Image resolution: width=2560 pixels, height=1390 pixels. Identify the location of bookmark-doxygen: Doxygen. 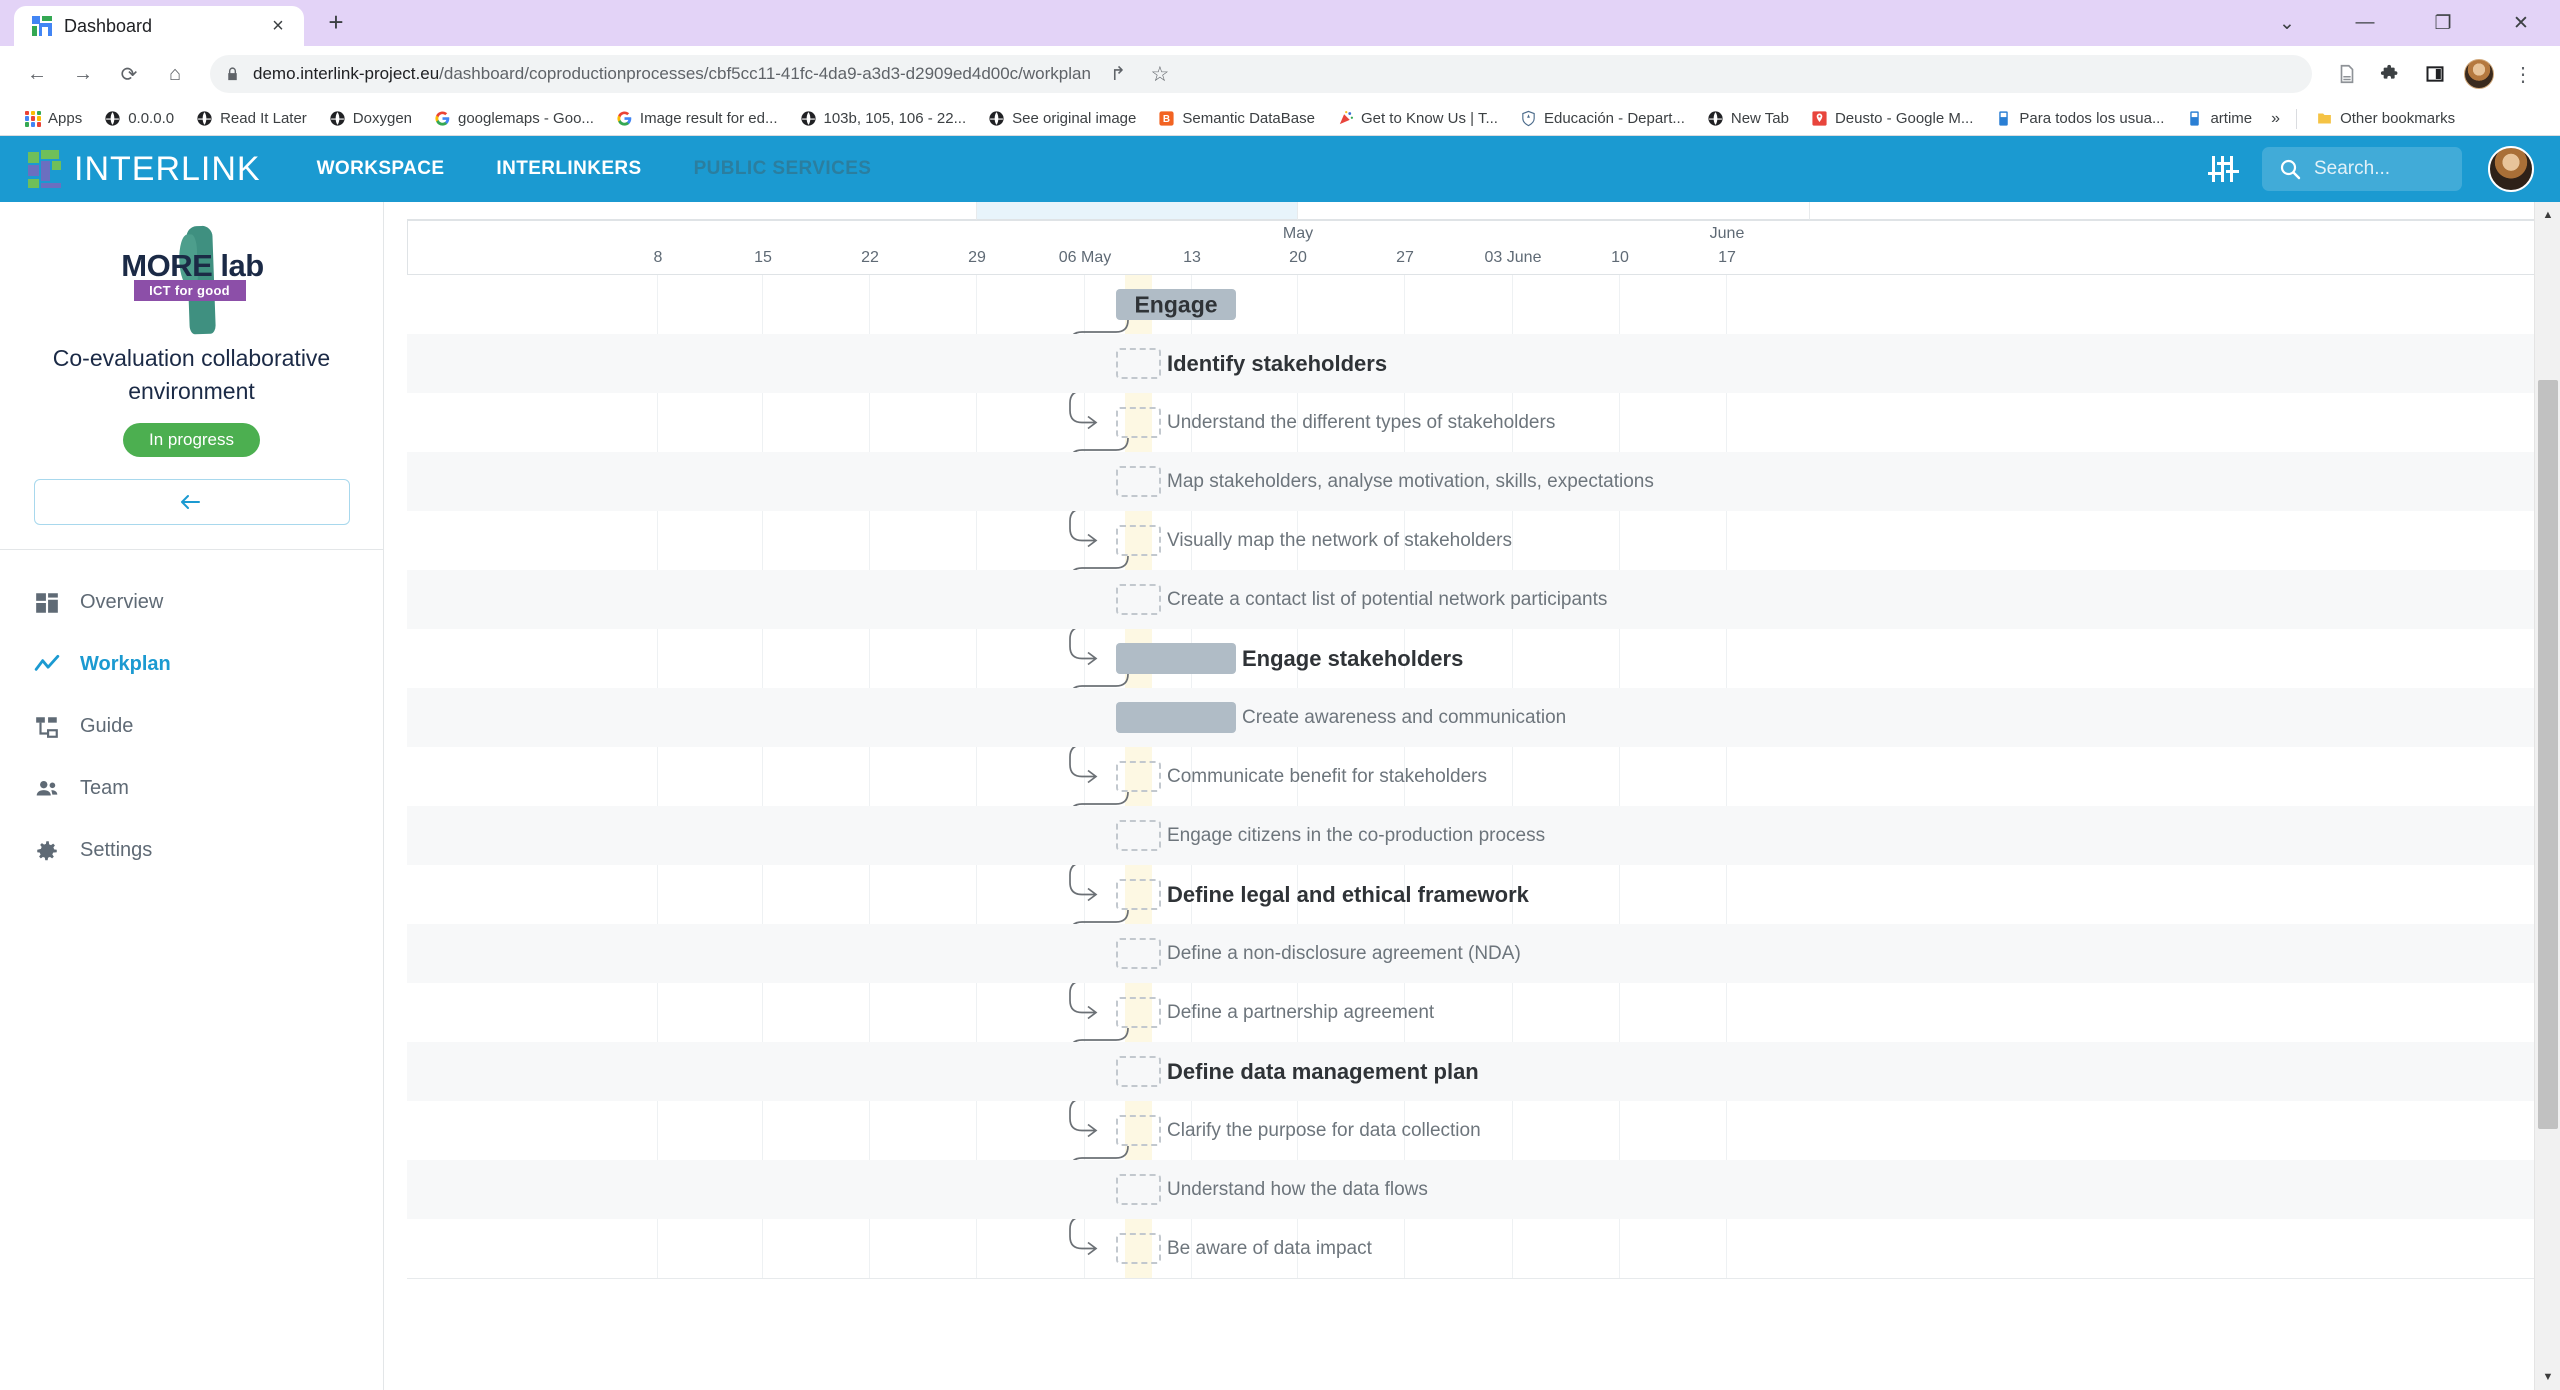
(370, 119).